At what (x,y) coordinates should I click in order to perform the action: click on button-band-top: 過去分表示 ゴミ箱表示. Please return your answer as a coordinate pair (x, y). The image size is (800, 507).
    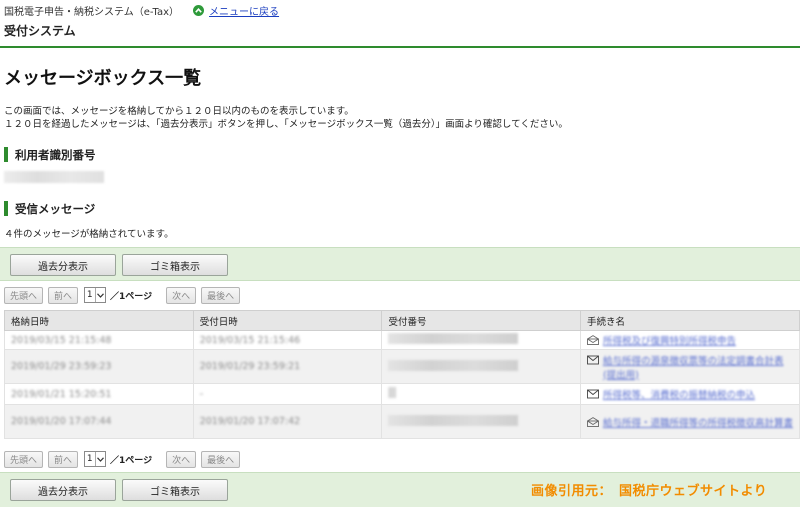
    Looking at the image, I should click on (400, 264).